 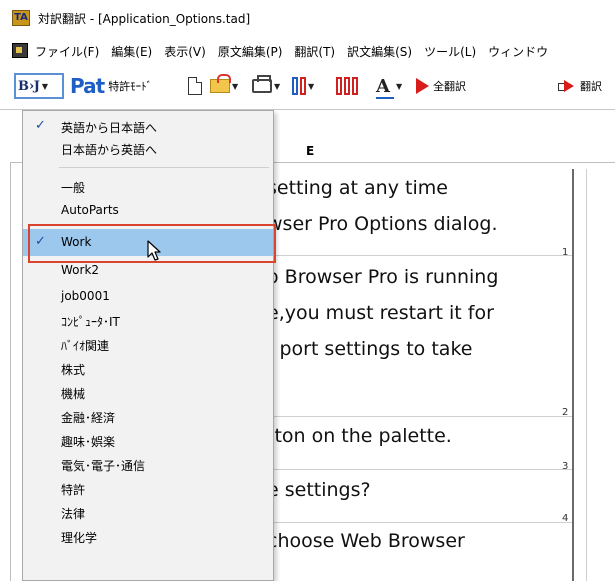 I want to click on menu-item-label: 法律, so click(x=73, y=514).